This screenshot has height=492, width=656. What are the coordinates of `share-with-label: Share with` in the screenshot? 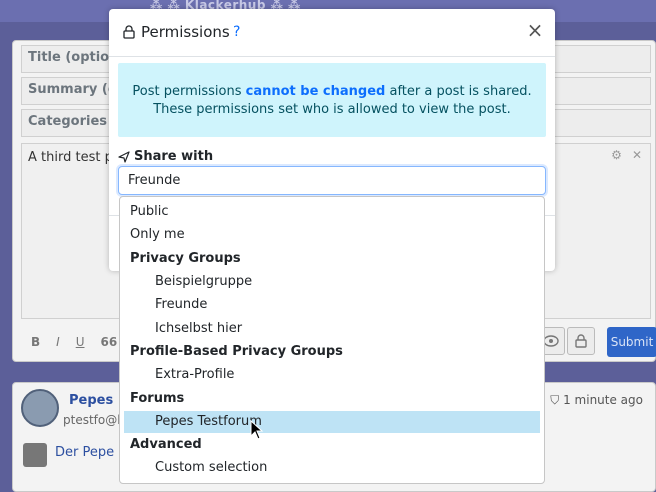 It's located at (165, 156).